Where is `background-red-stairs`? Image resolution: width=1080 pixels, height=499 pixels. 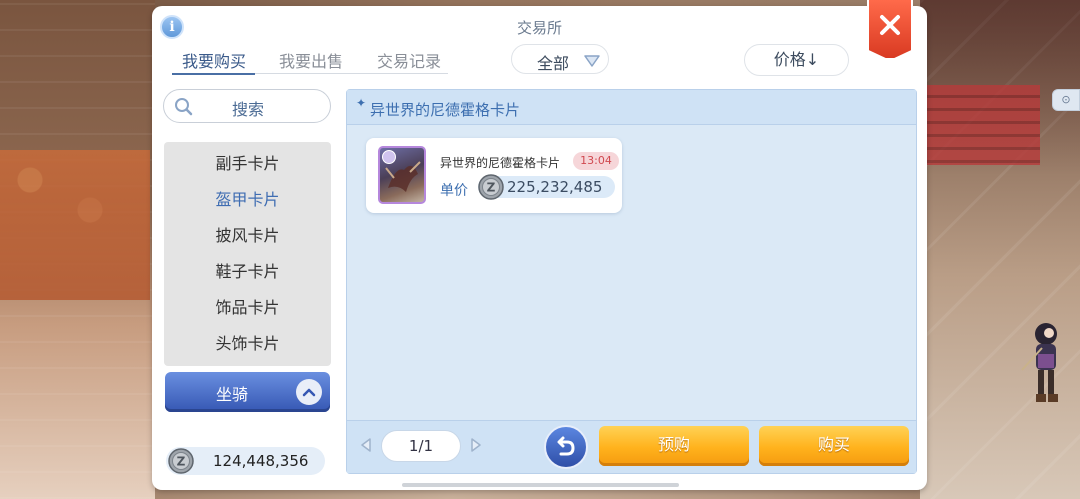 background-red-stairs is located at coordinates (980, 125).